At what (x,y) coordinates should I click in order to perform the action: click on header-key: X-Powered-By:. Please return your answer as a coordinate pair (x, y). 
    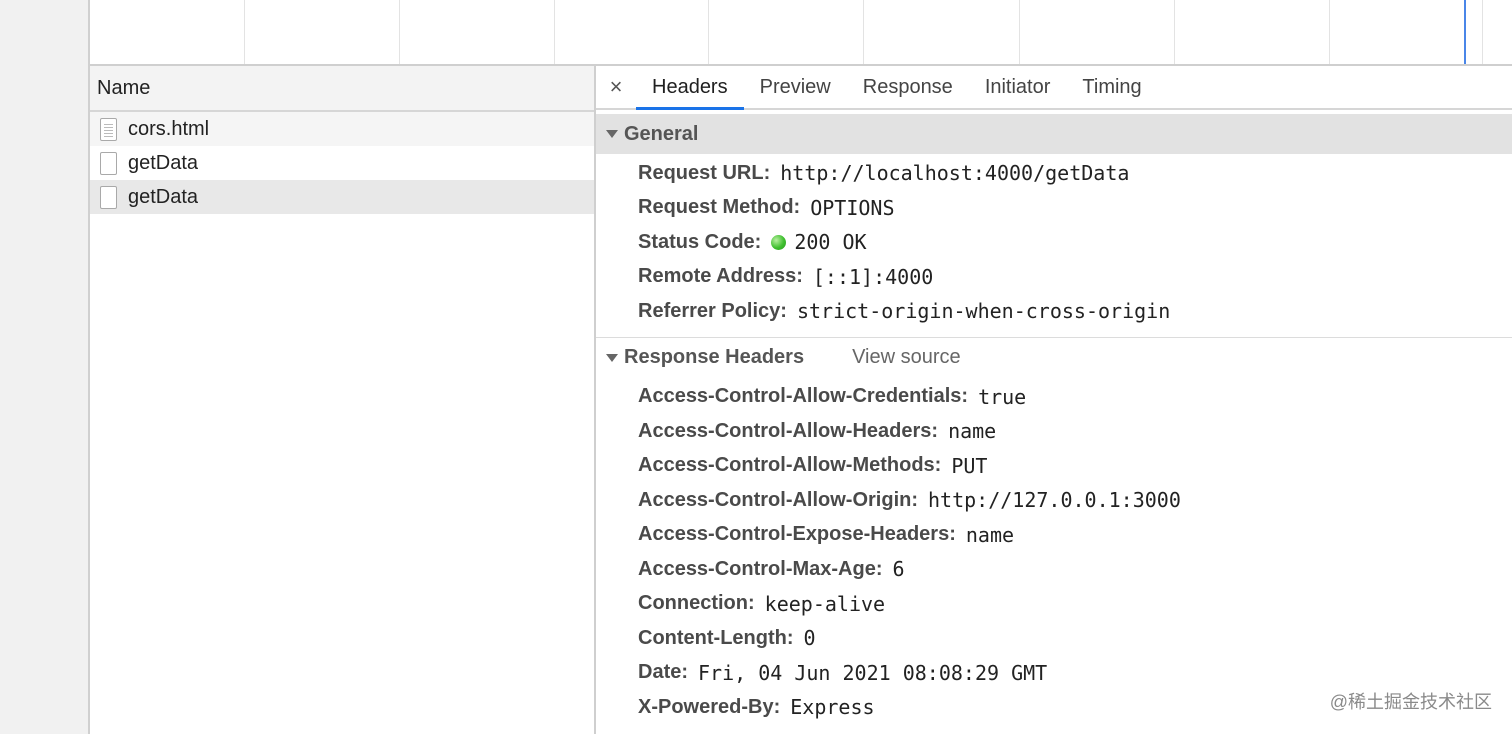
    Looking at the image, I should click on (709, 706).